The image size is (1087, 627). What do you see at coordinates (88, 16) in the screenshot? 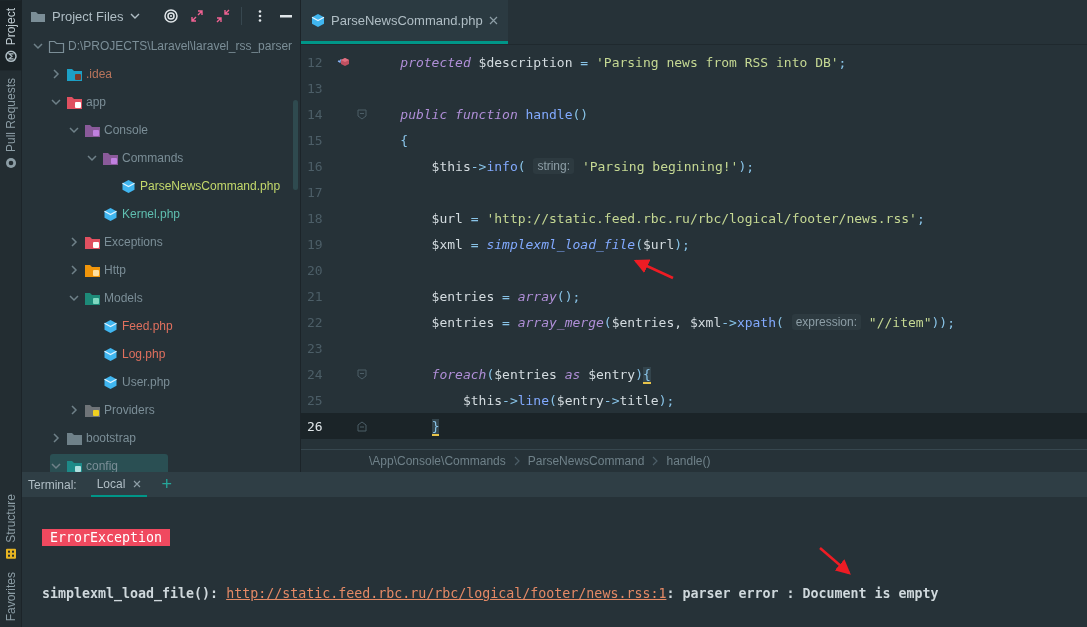
I see `panel-title: Project Files` at bounding box center [88, 16].